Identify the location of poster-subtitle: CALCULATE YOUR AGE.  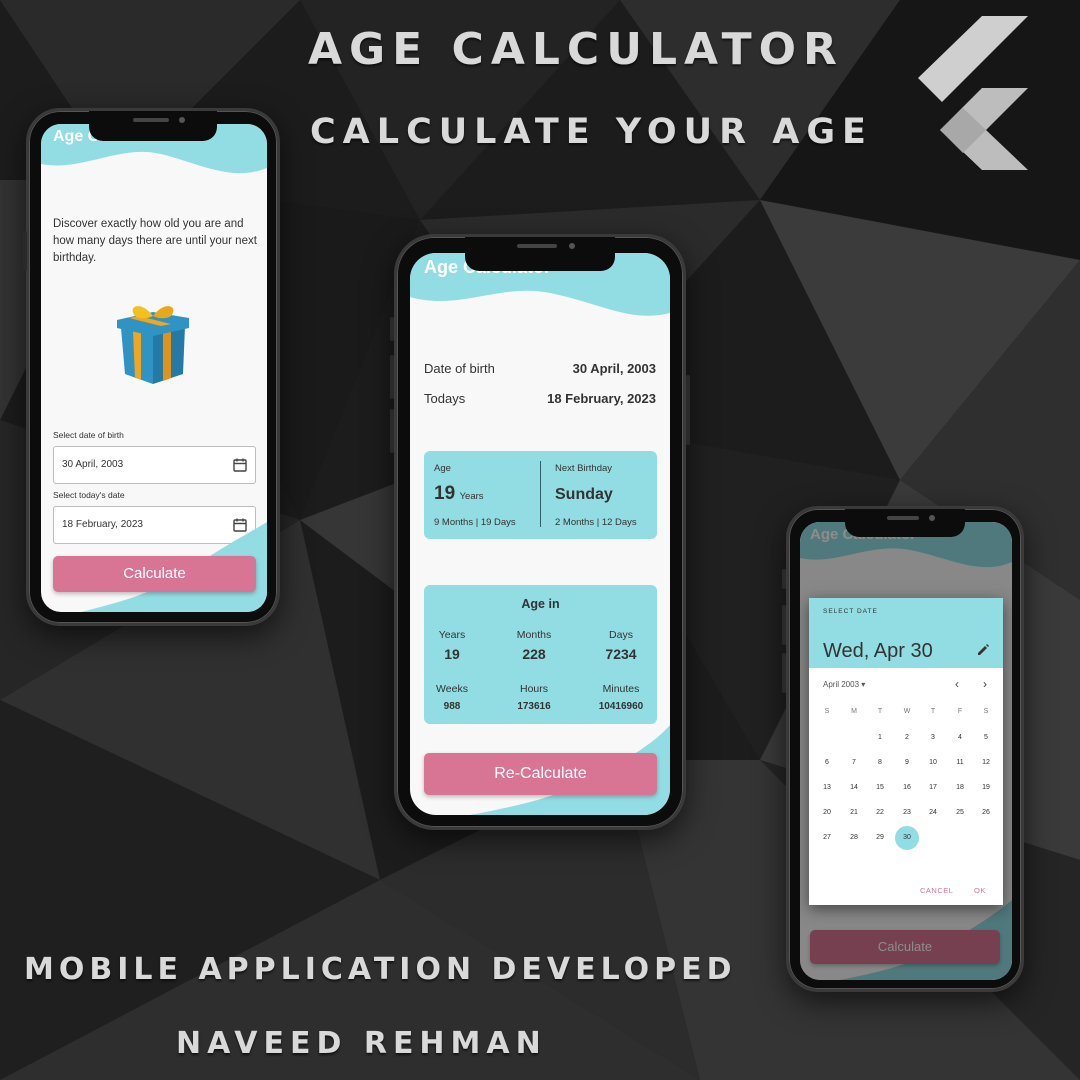
(591, 132).